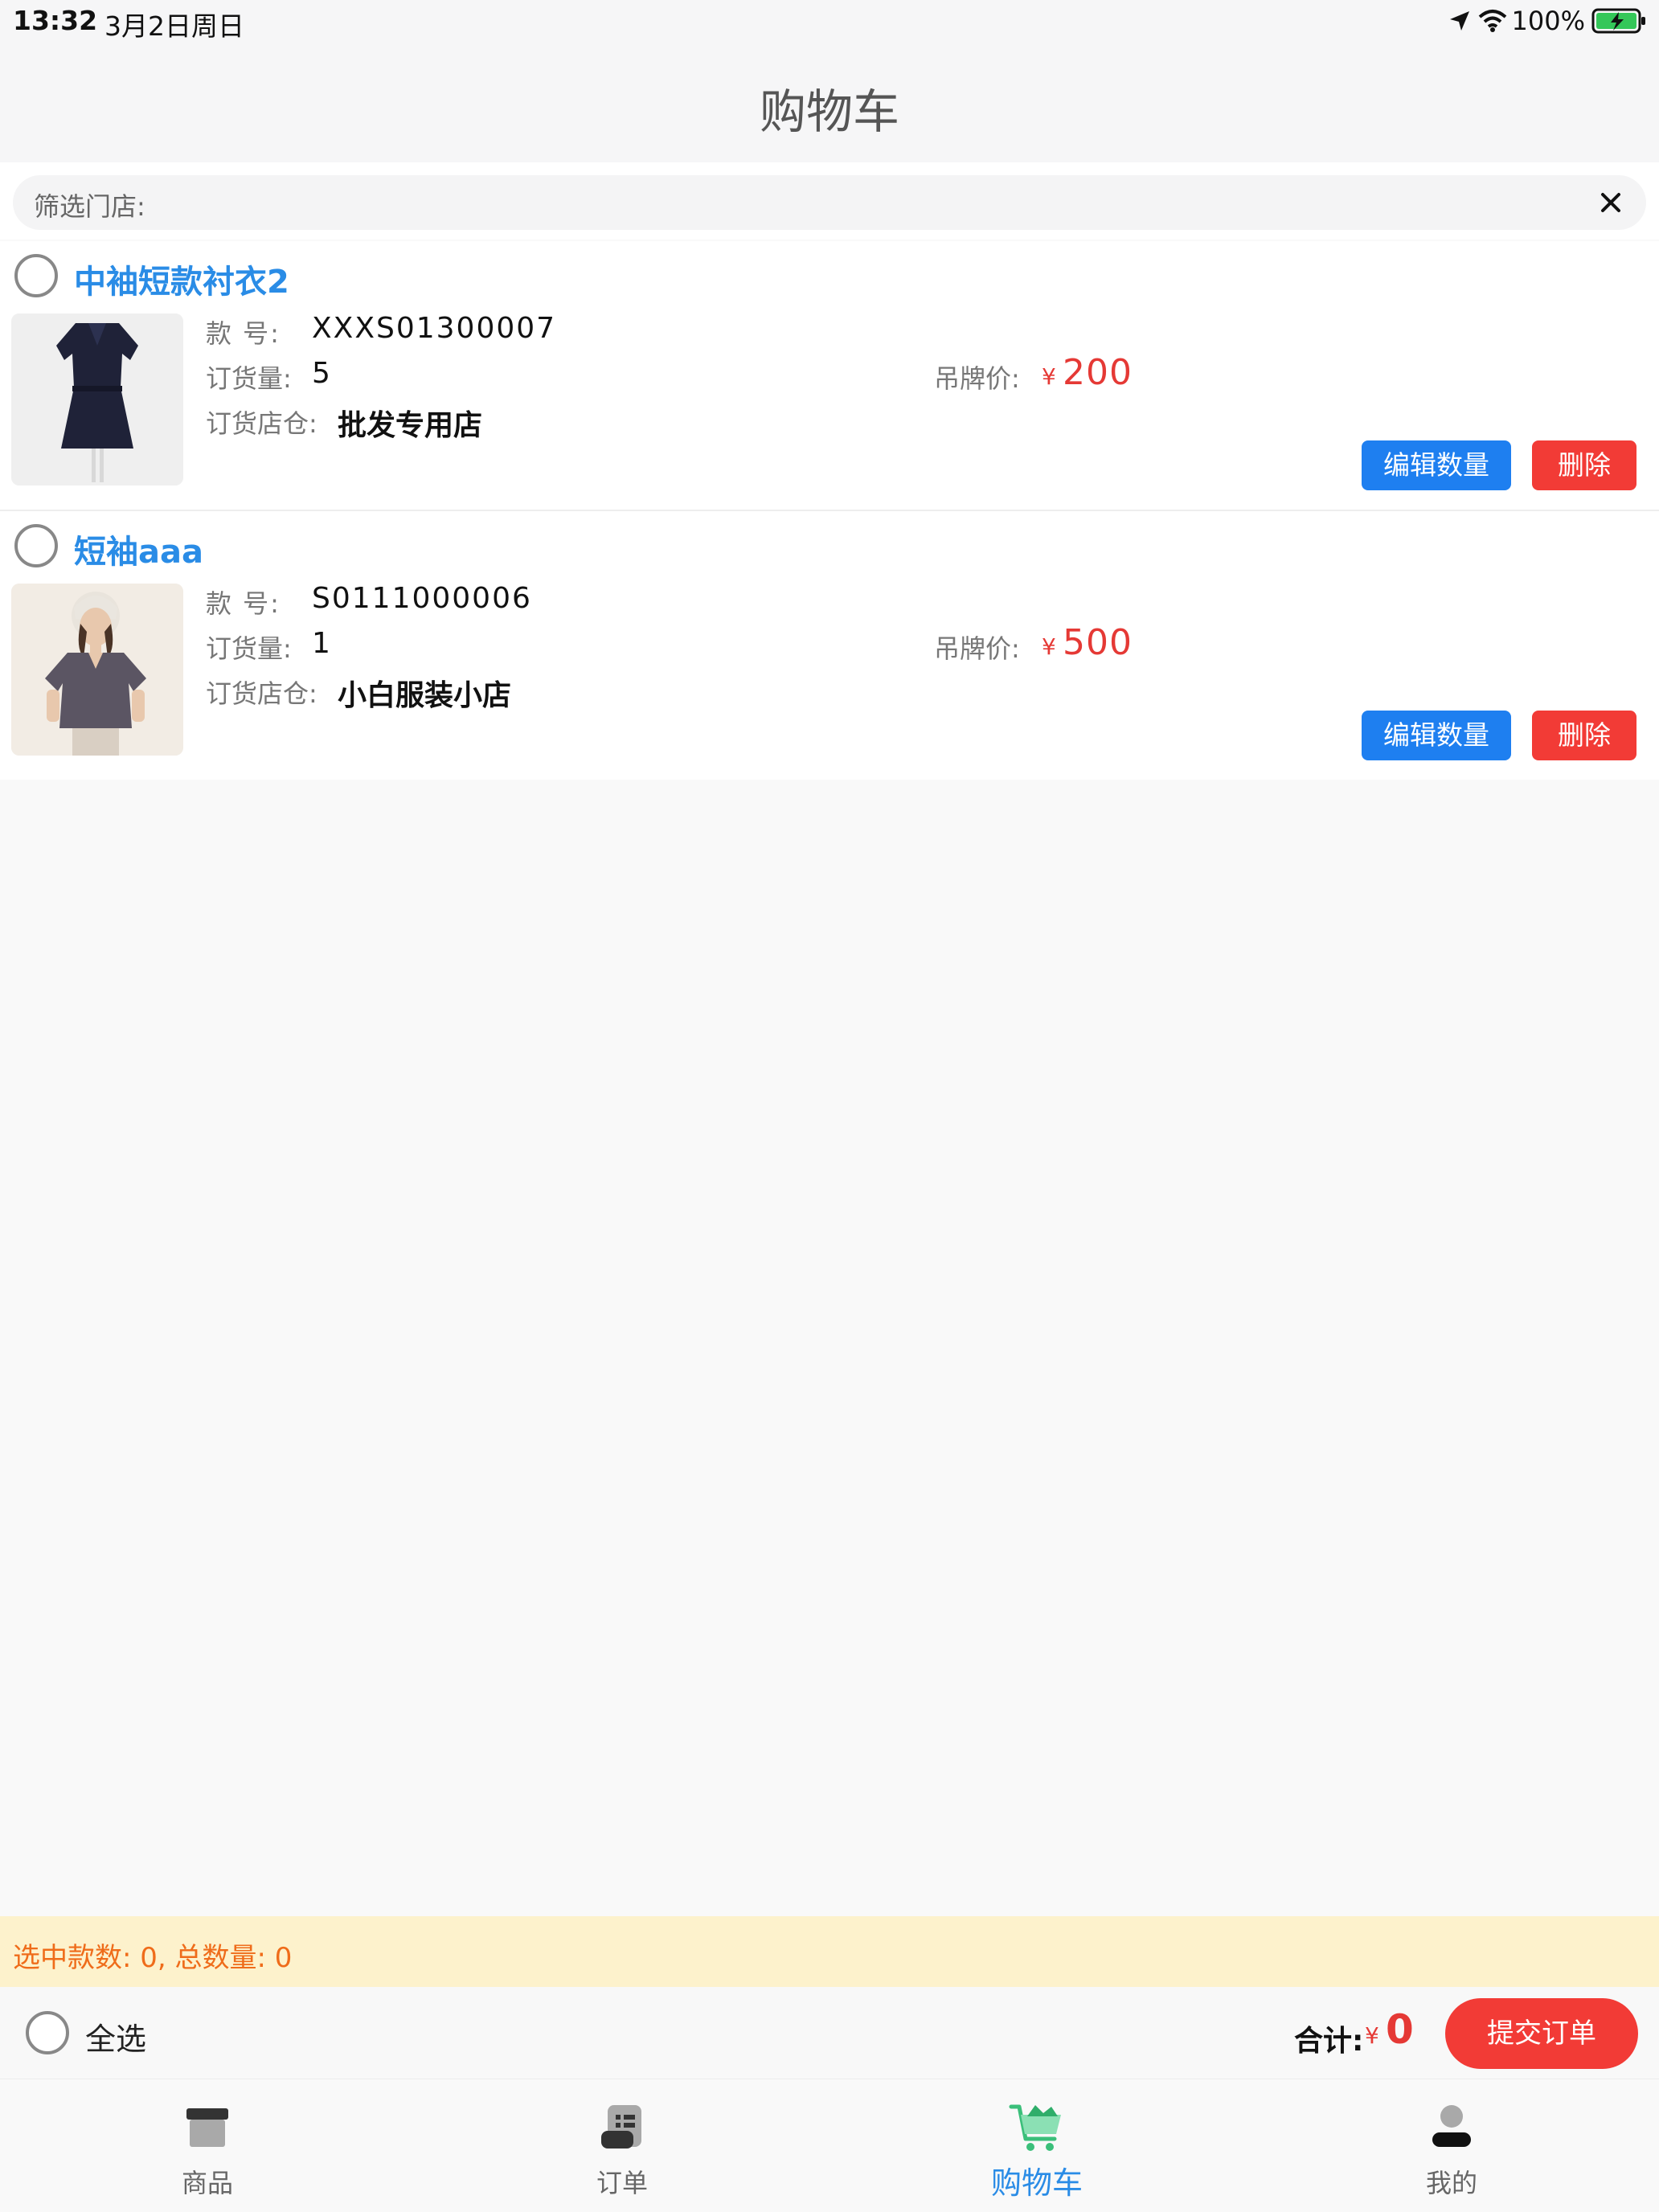 The width and height of the screenshot is (1659, 2212). Describe the element at coordinates (1611, 202) in the screenshot. I see `close-icon` at that location.